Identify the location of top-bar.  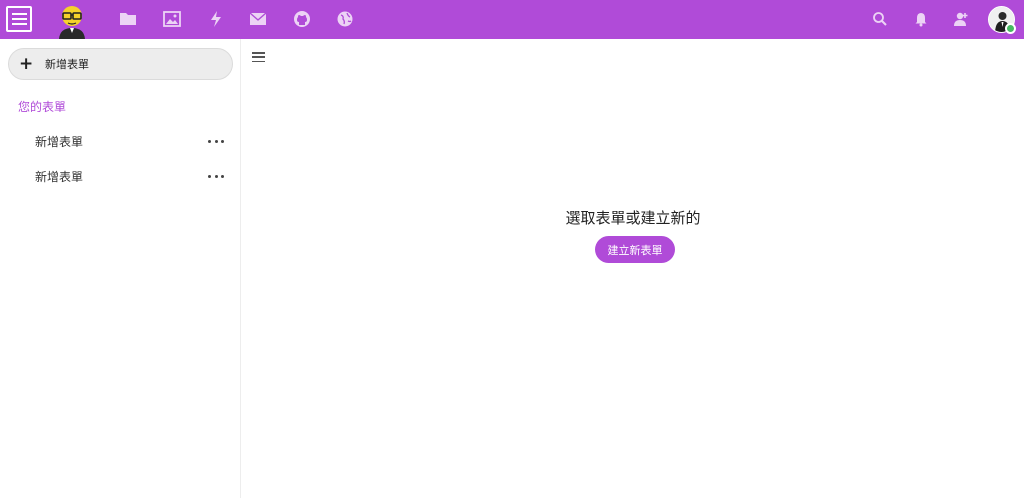
(512, 19).